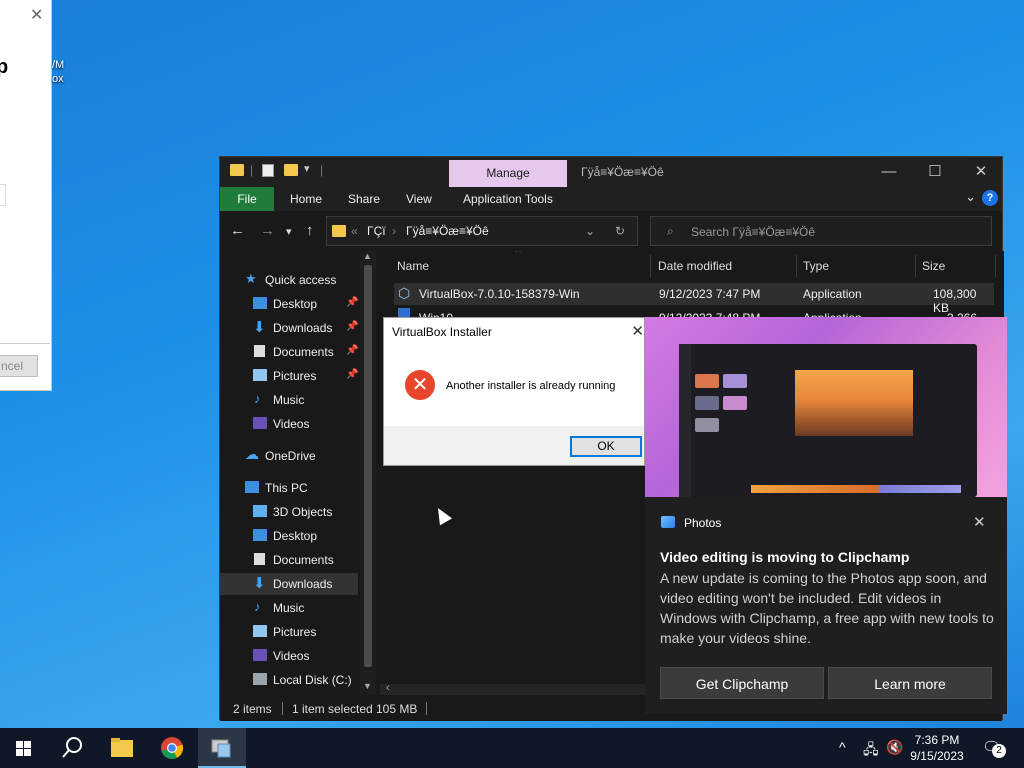 The height and width of the screenshot is (768, 1024). What do you see at coordinates (289, 488) in the screenshot?
I see `nav-this-pc: This PC` at bounding box center [289, 488].